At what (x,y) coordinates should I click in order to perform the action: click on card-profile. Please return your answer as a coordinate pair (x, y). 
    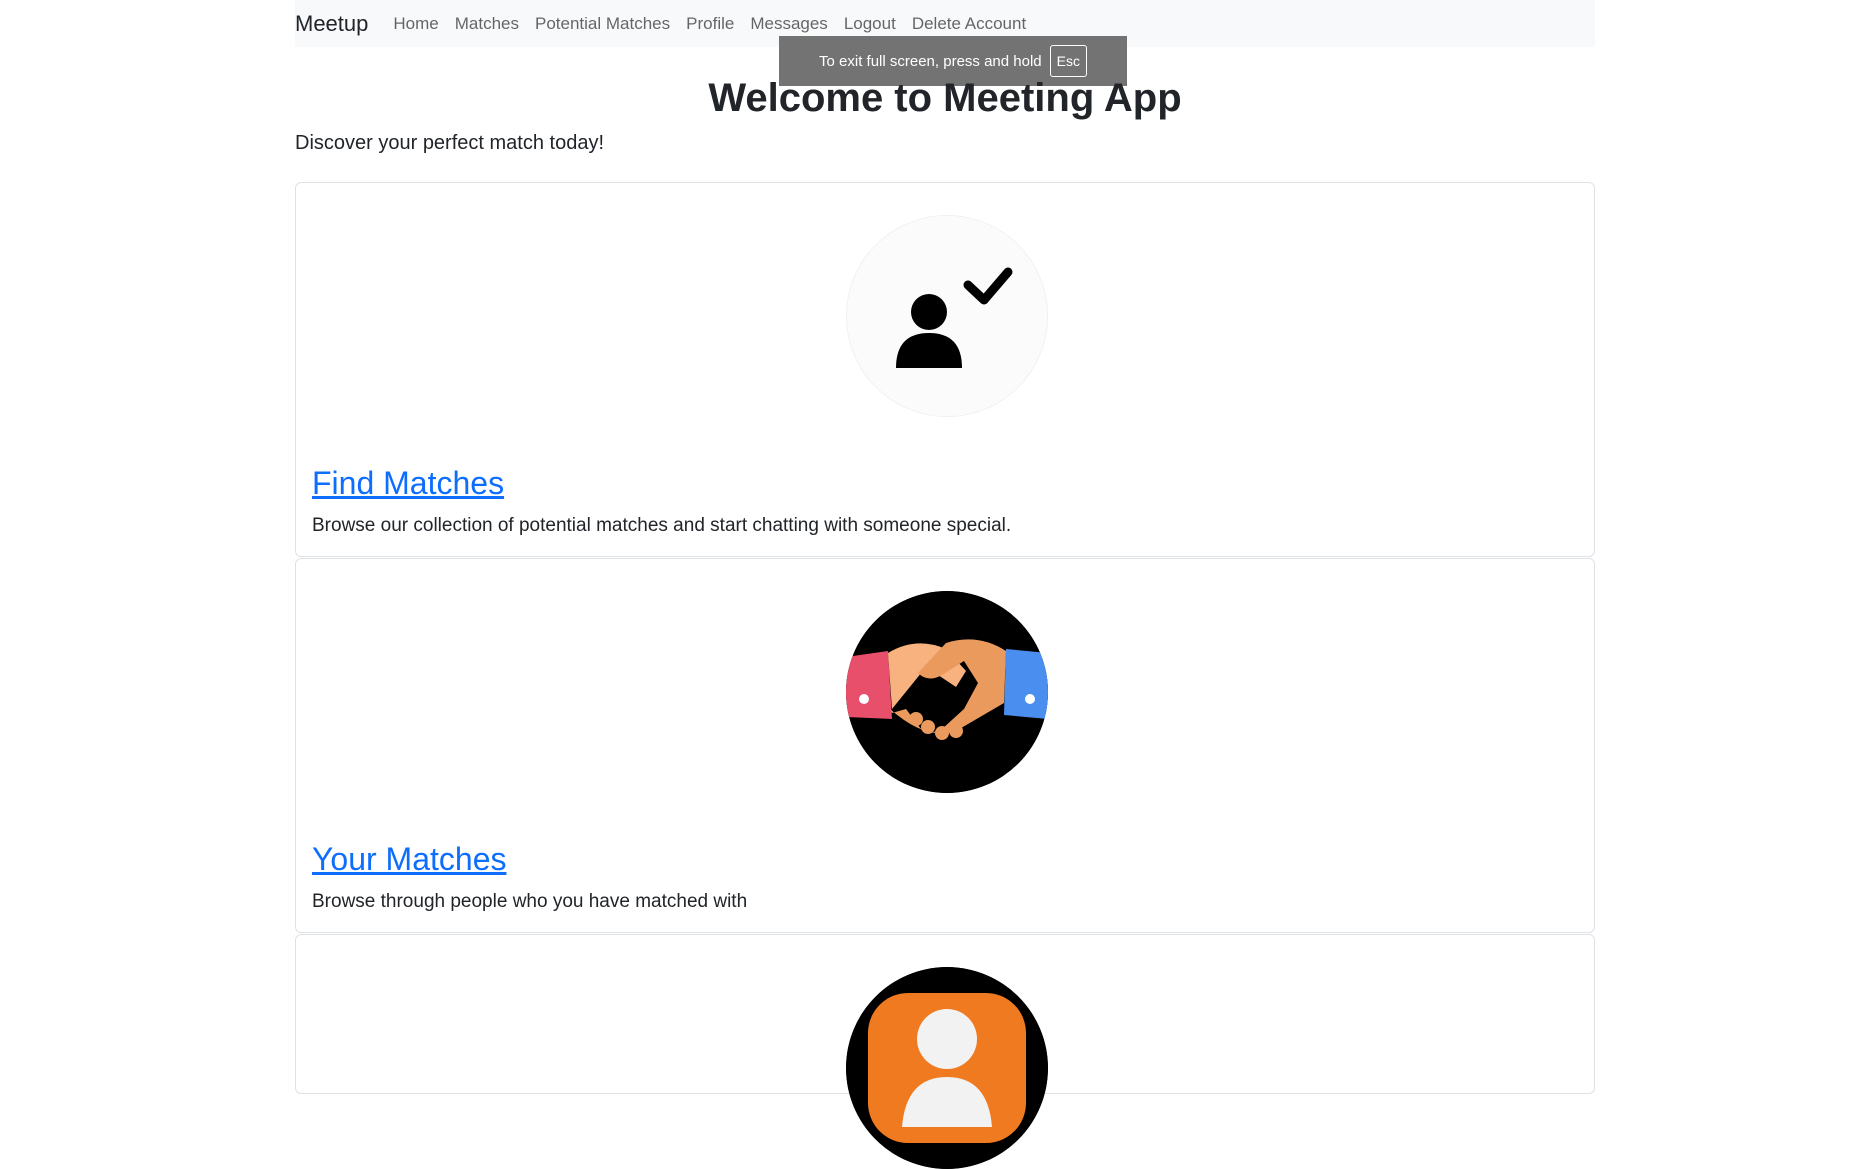
    Looking at the image, I should click on (945, 1051).